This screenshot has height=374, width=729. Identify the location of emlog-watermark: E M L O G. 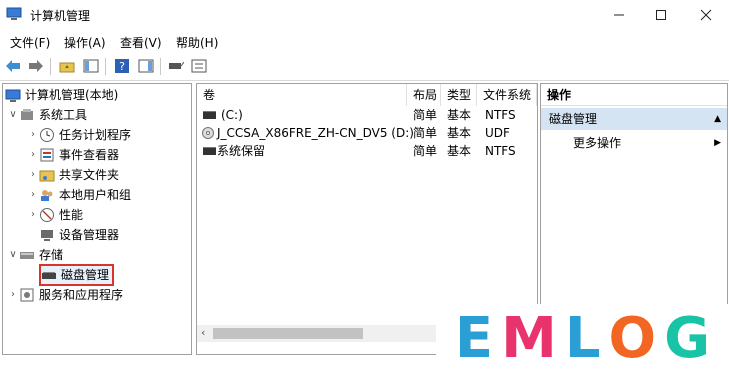
(582, 339).